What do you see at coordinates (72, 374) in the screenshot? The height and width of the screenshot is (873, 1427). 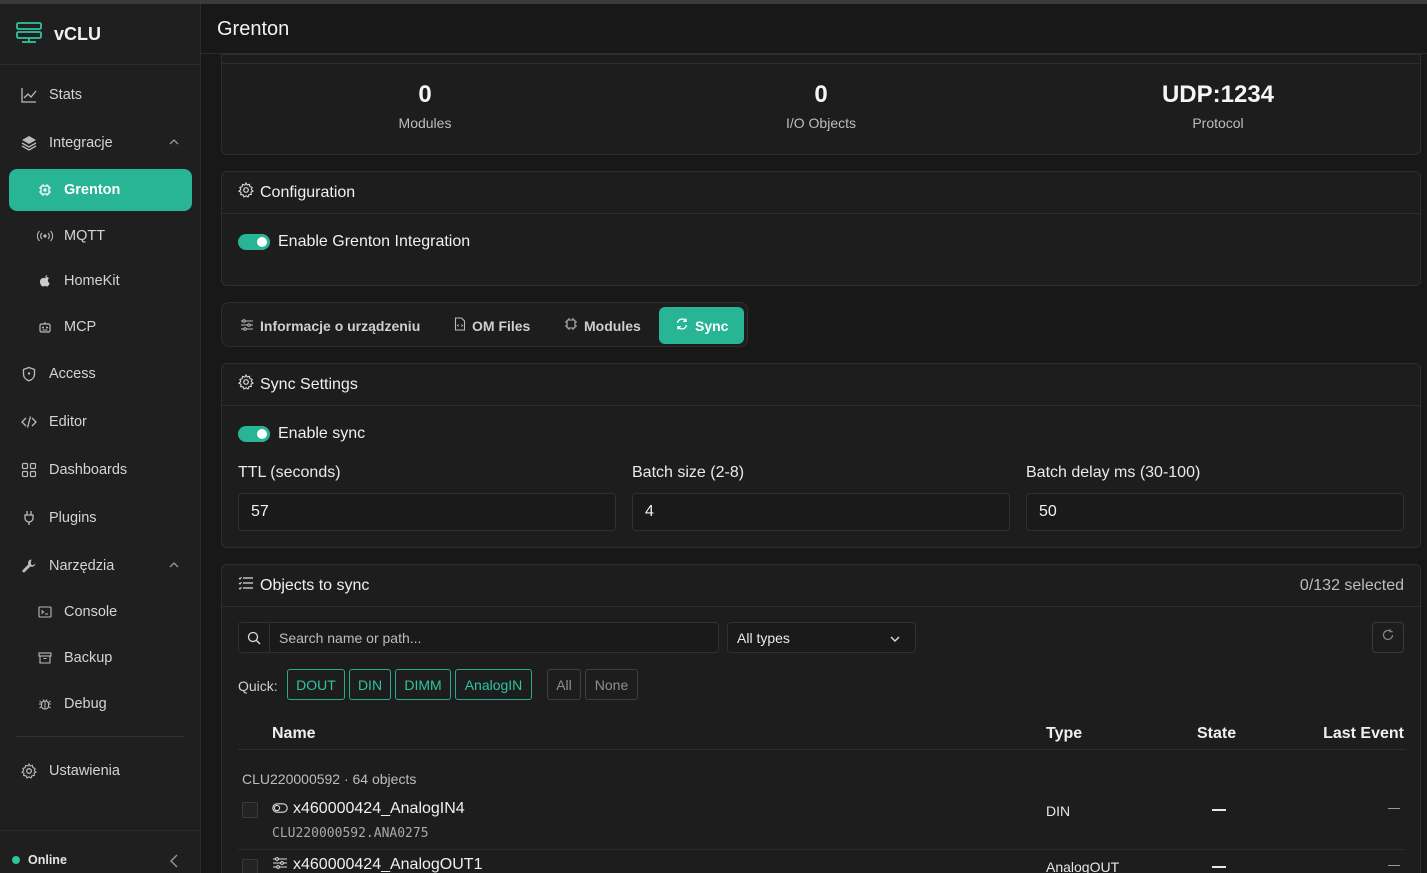 I see `sidebar-item-label: Access` at bounding box center [72, 374].